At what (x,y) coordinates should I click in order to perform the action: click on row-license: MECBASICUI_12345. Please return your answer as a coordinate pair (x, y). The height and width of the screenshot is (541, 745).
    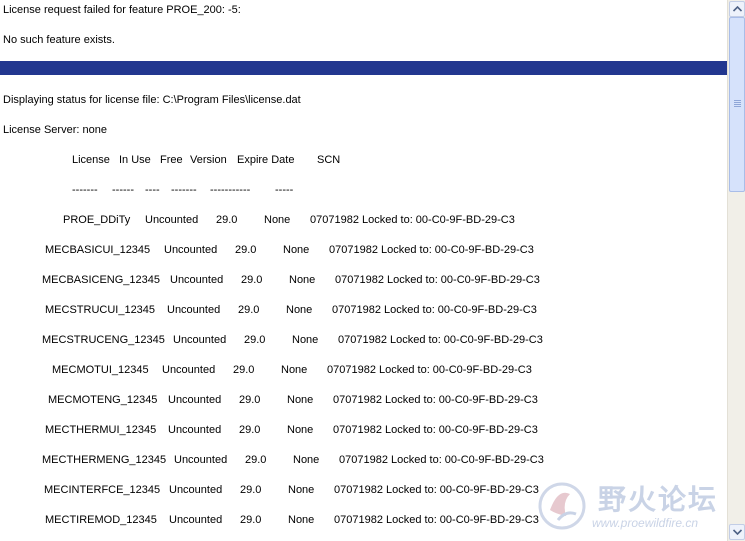
    Looking at the image, I should click on (98, 250).